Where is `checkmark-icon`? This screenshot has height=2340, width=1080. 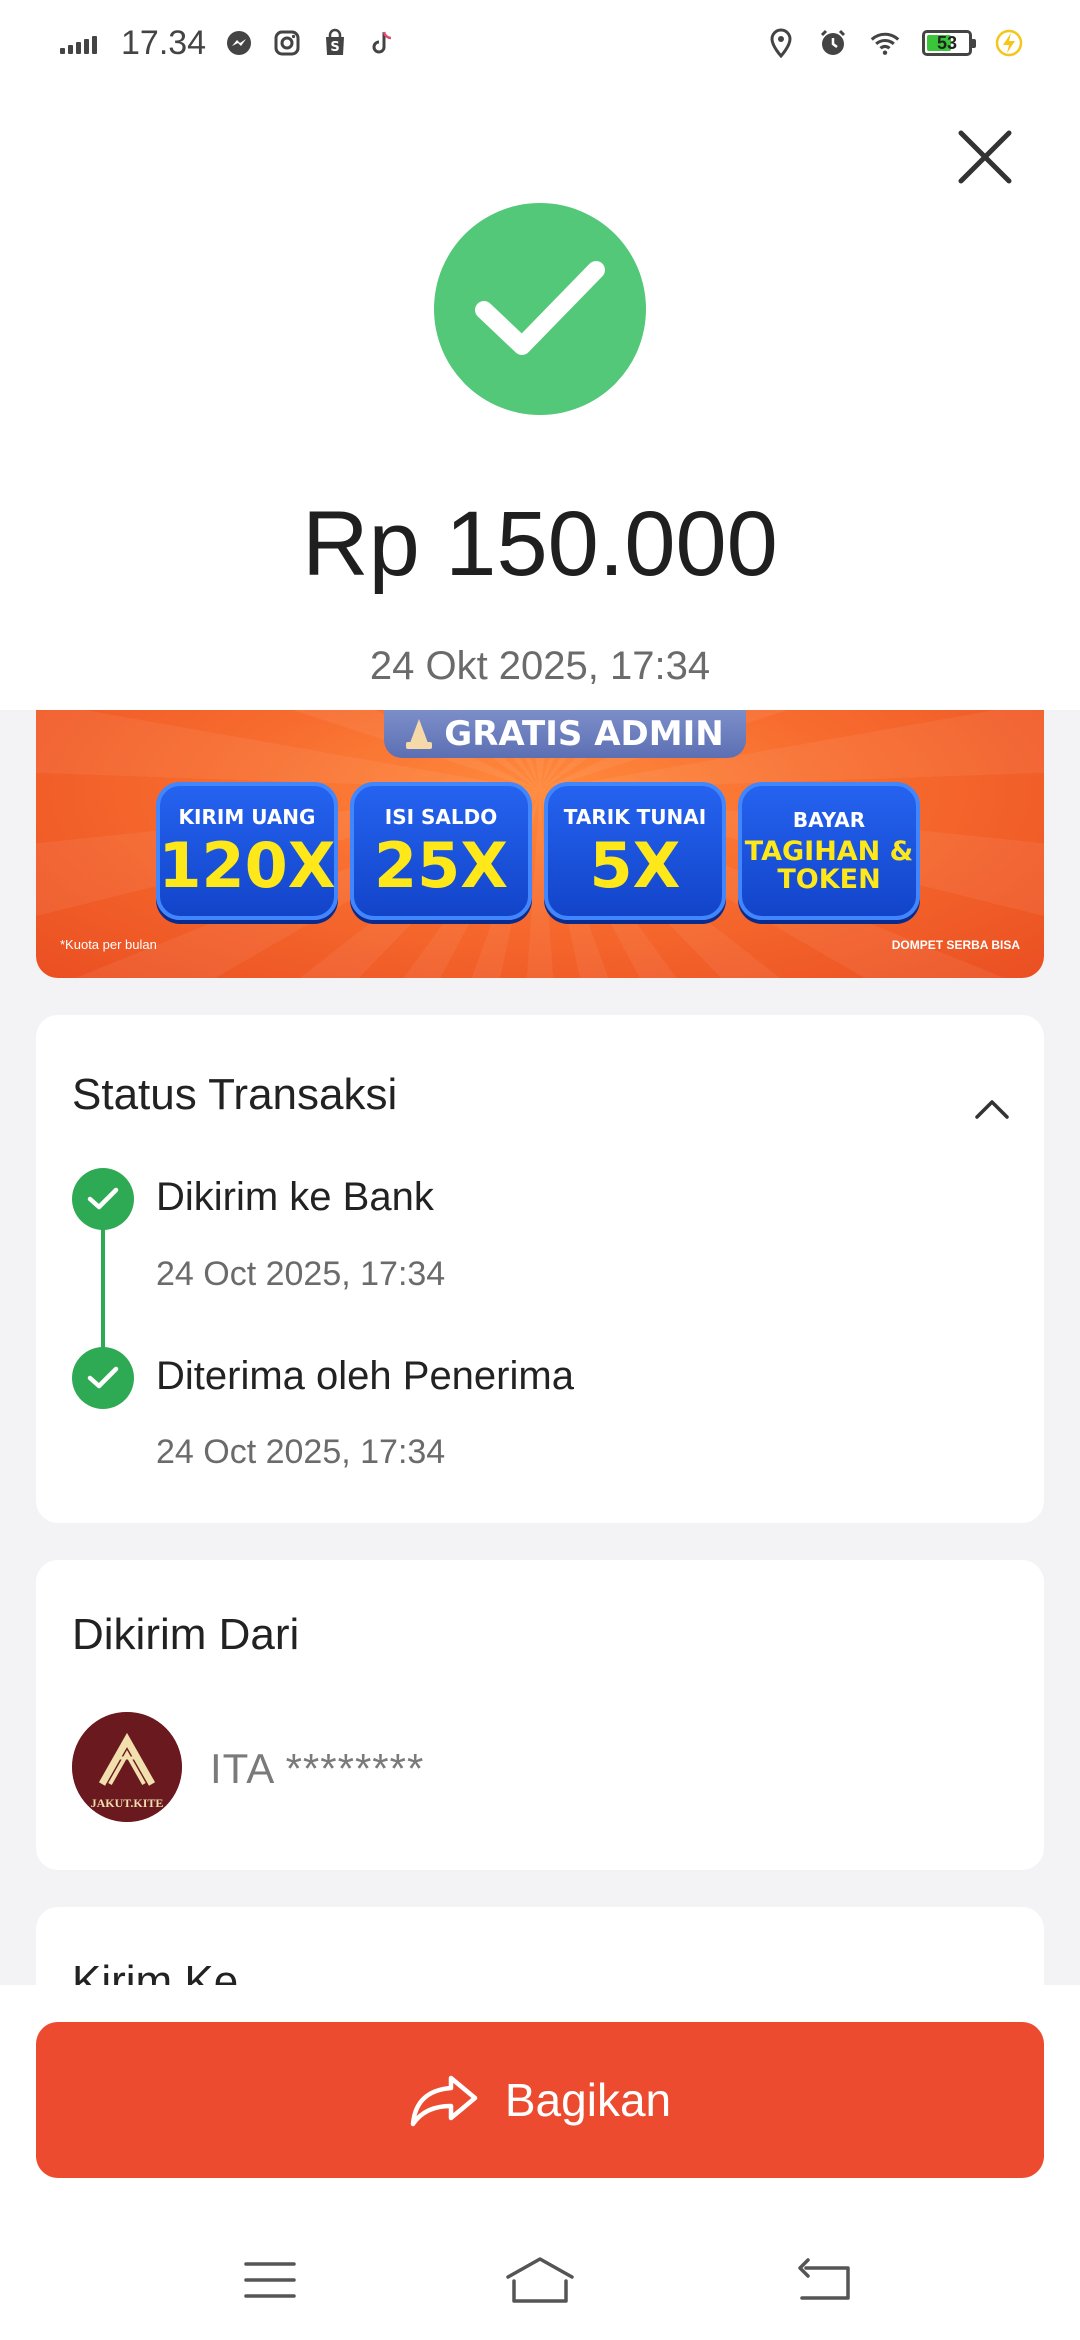
checkmark-icon is located at coordinates (540, 308).